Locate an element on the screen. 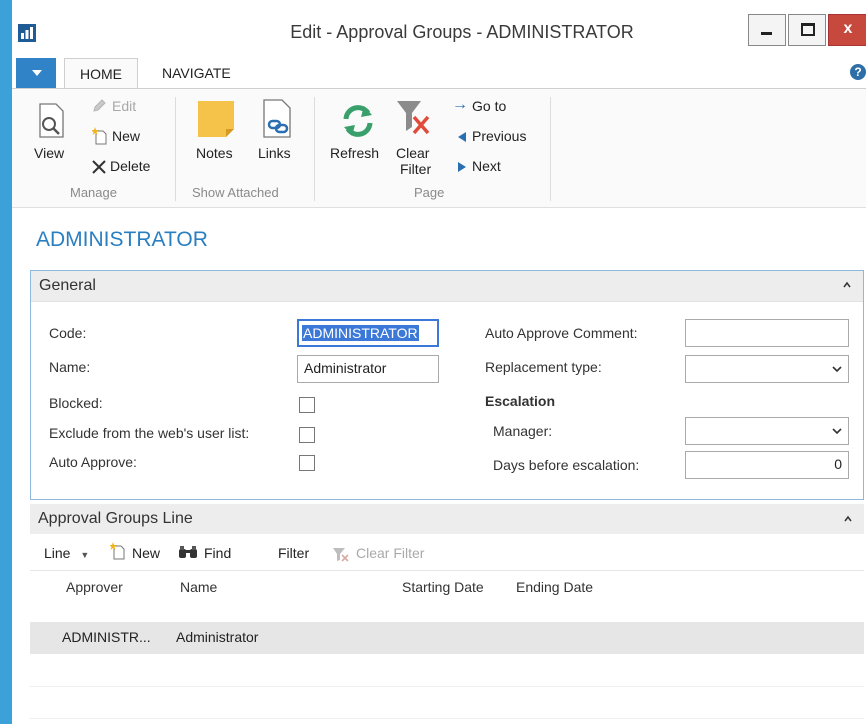  application-menu-button is located at coordinates (36, 73).